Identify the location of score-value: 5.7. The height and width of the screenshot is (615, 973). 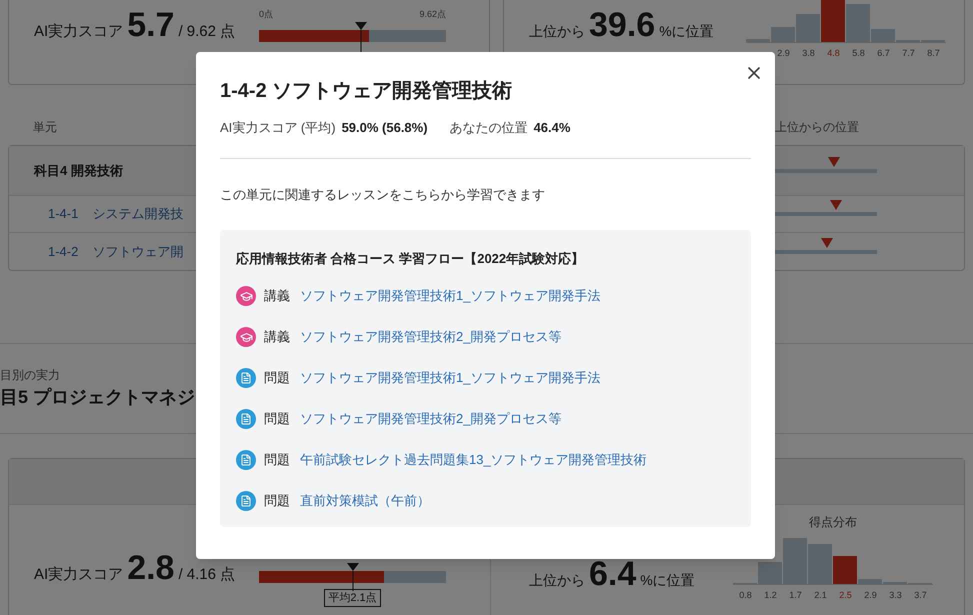
(150, 25).